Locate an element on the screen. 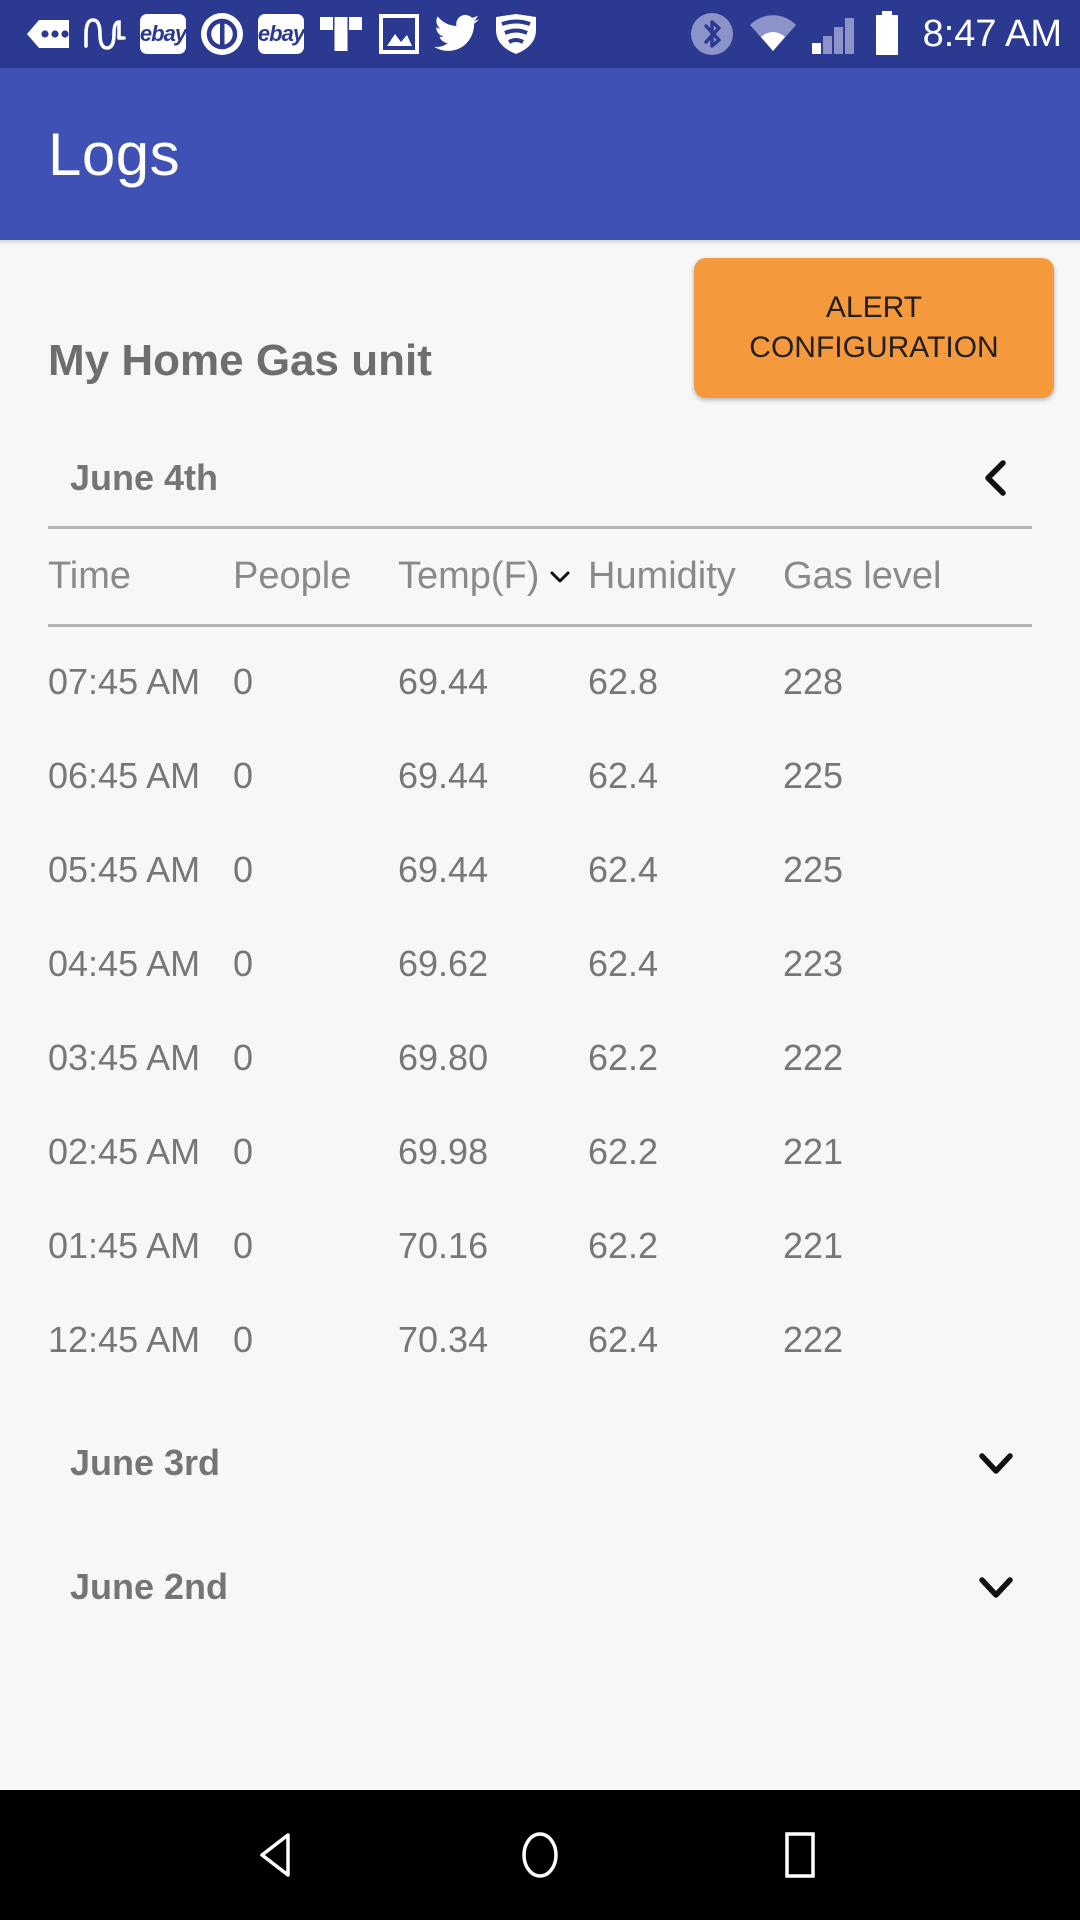  cell-temp: 69.62 is located at coordinates (443, 963).